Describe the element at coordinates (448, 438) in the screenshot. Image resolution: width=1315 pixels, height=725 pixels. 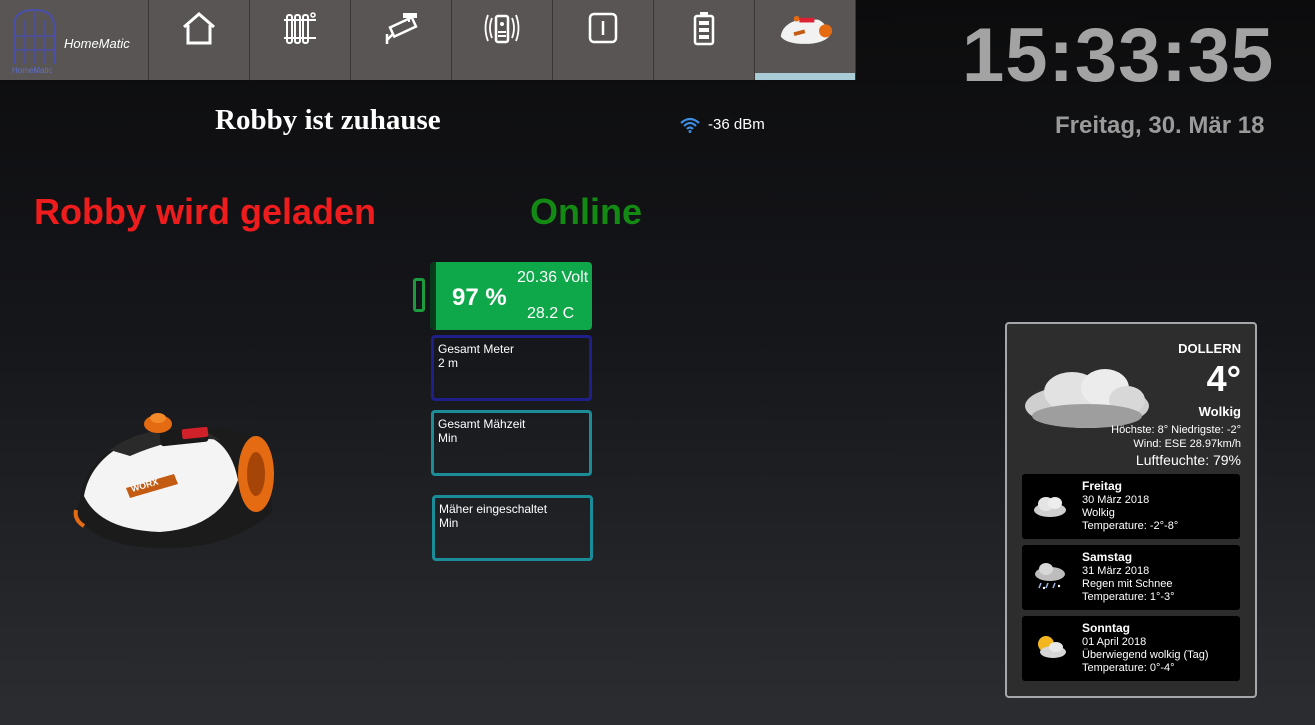
I see `total-mowing-time-value: Min` at that location.